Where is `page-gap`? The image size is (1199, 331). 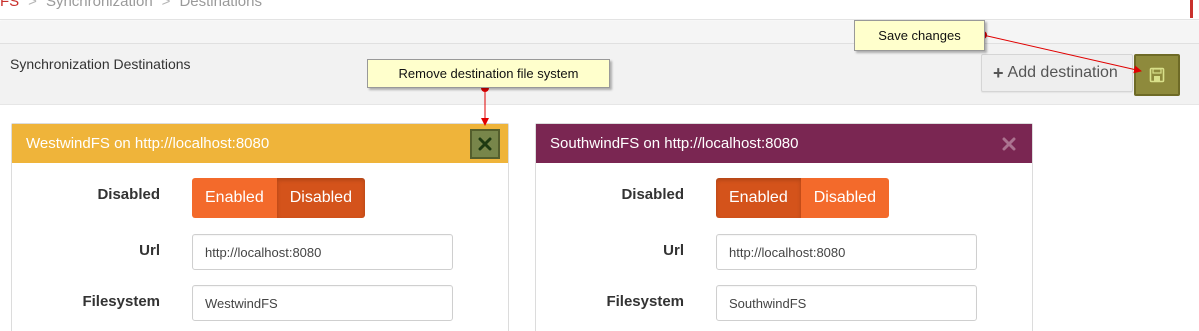
page-gap is located at coordinates (599, 32).